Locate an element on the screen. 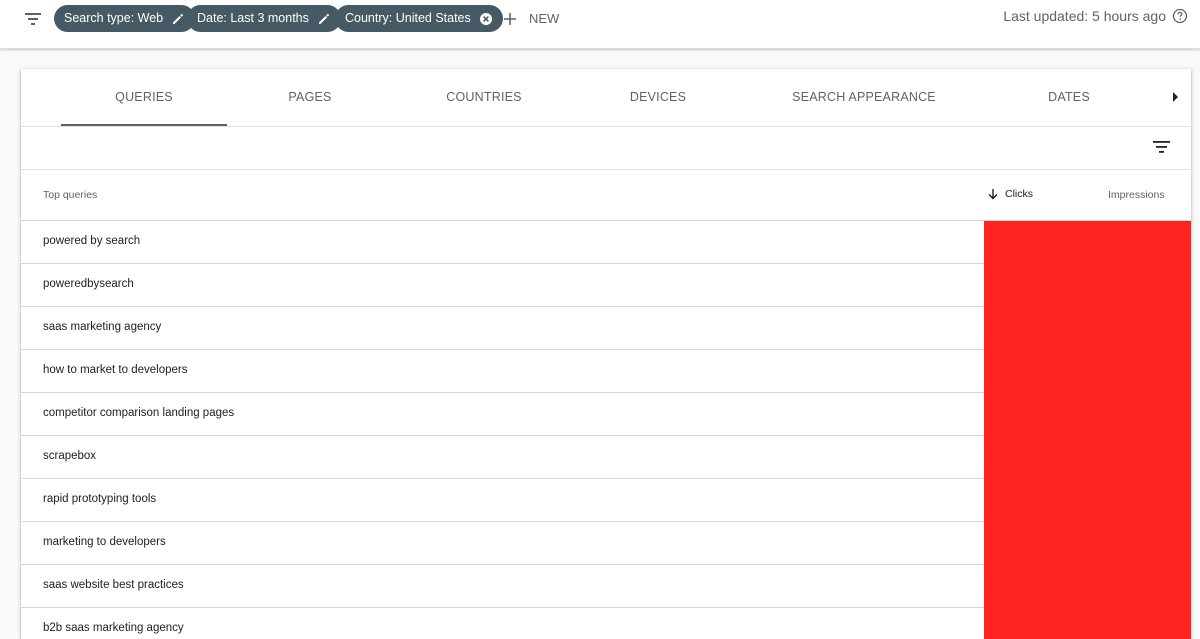 This screenshot has width=1200, height=639. query-text: marketing to developers is located at coordinates (104, 542).